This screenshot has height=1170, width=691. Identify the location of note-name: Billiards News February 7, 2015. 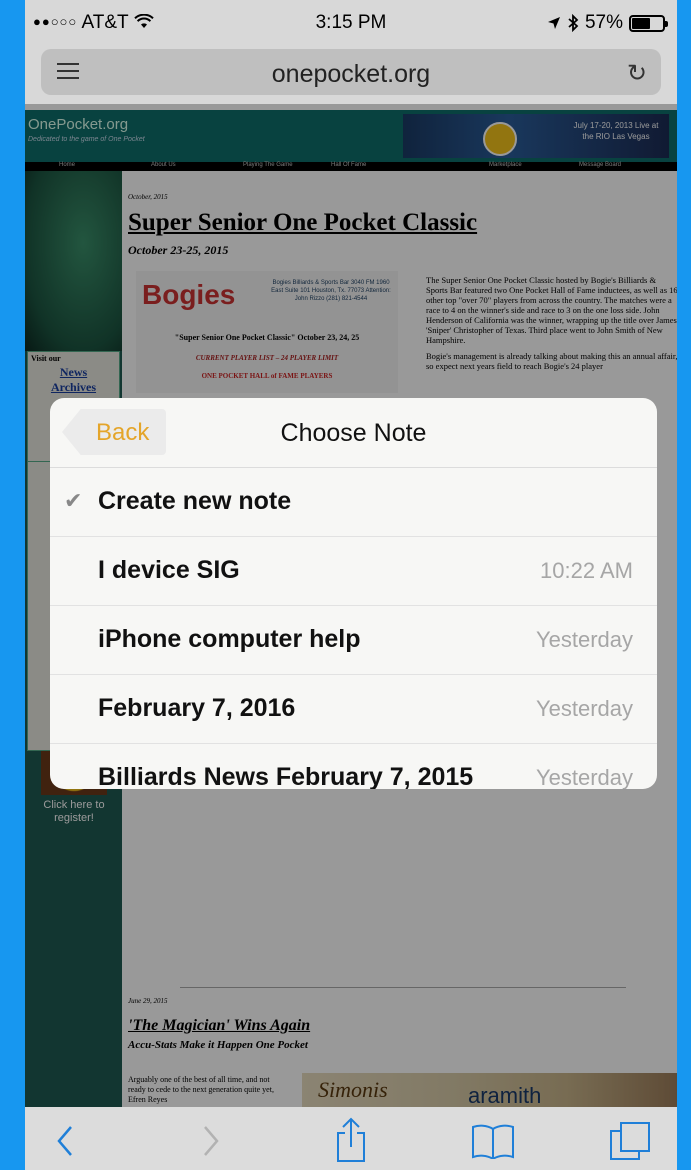
(286, 776).